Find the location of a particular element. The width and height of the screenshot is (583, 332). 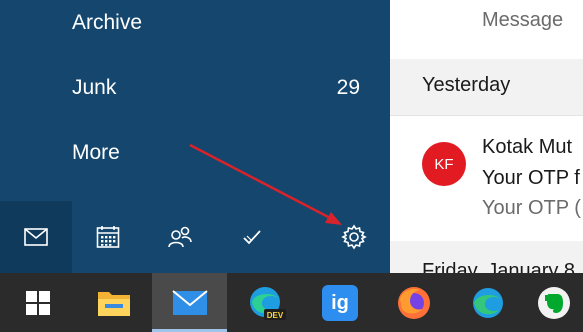

firefox-icon is located at coordinates (413, 302).